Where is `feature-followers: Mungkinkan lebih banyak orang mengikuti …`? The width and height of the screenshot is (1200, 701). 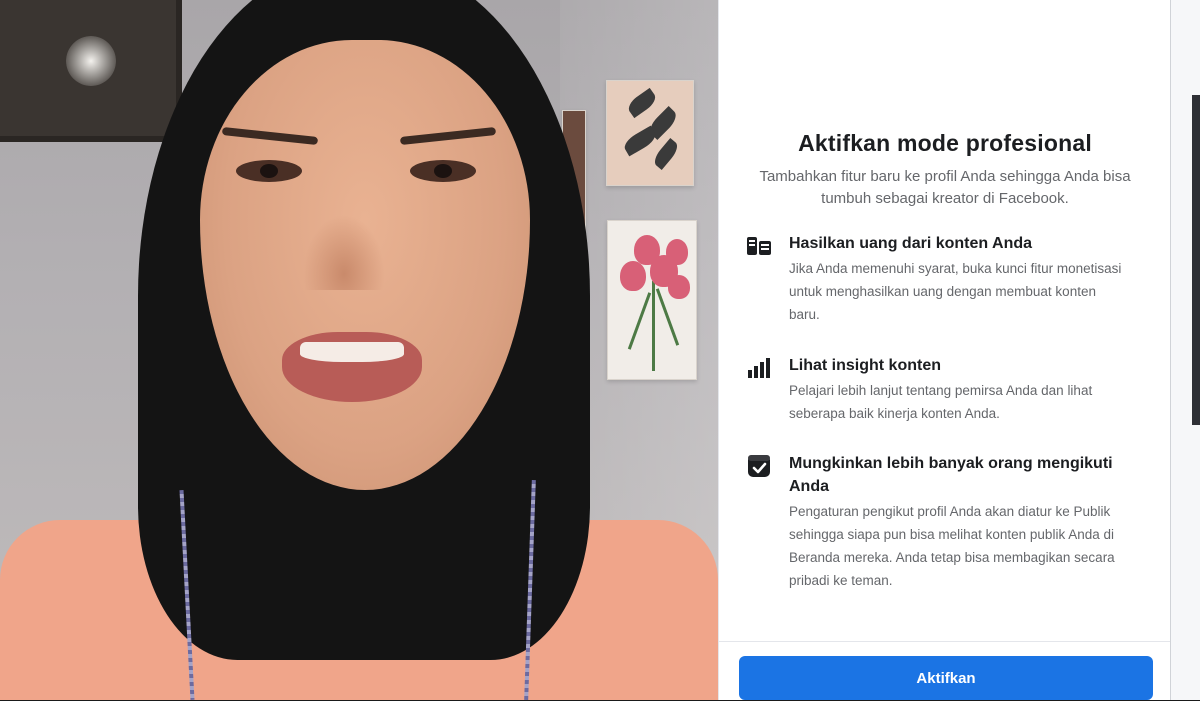
feature-followers: Mungkinkan lebih banyak orang mengikuti … is located at coordinates (950, 537).